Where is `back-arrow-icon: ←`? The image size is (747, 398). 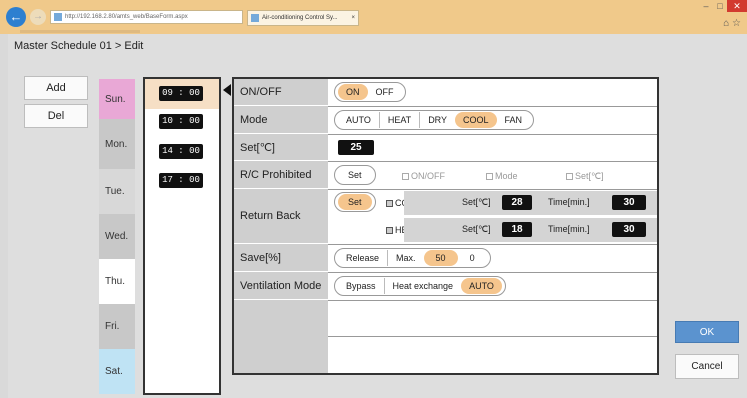 back-arrow-icon: ← is located at coordinates (16, 17).